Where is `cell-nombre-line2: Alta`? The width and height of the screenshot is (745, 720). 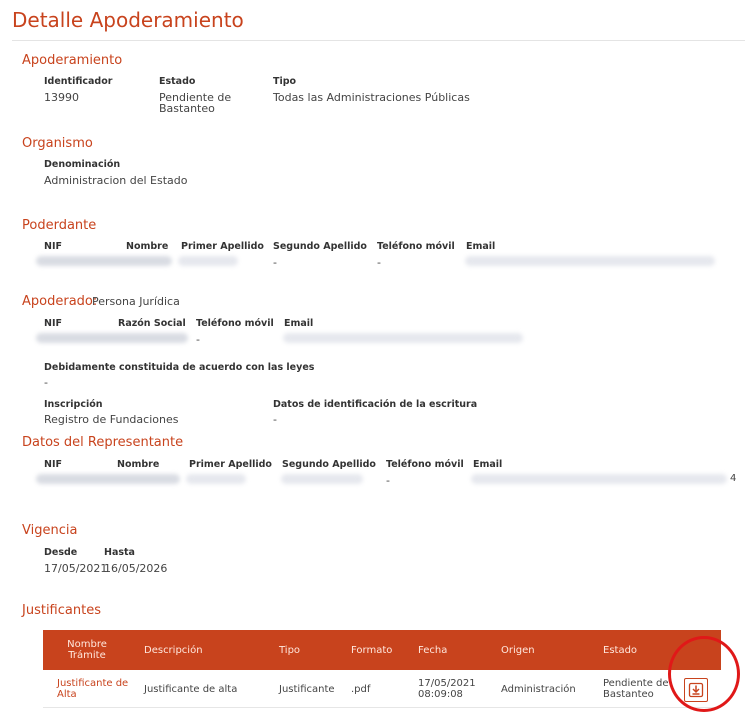
cell-nombre-line2: Alta is located at coordinates (67, 694).